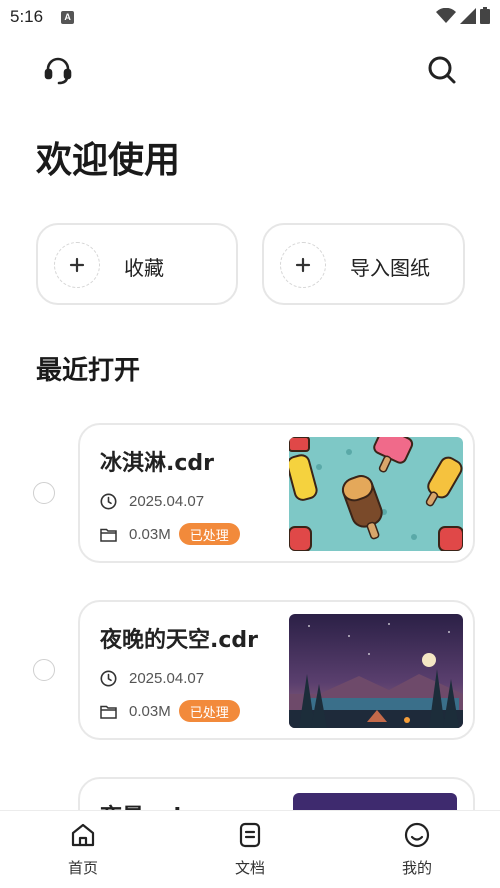 The height and width of the screenshot is (888, 500). Describe the element at coordinates (468, 15) in the screenshot. I see `signal-icon` at that location.